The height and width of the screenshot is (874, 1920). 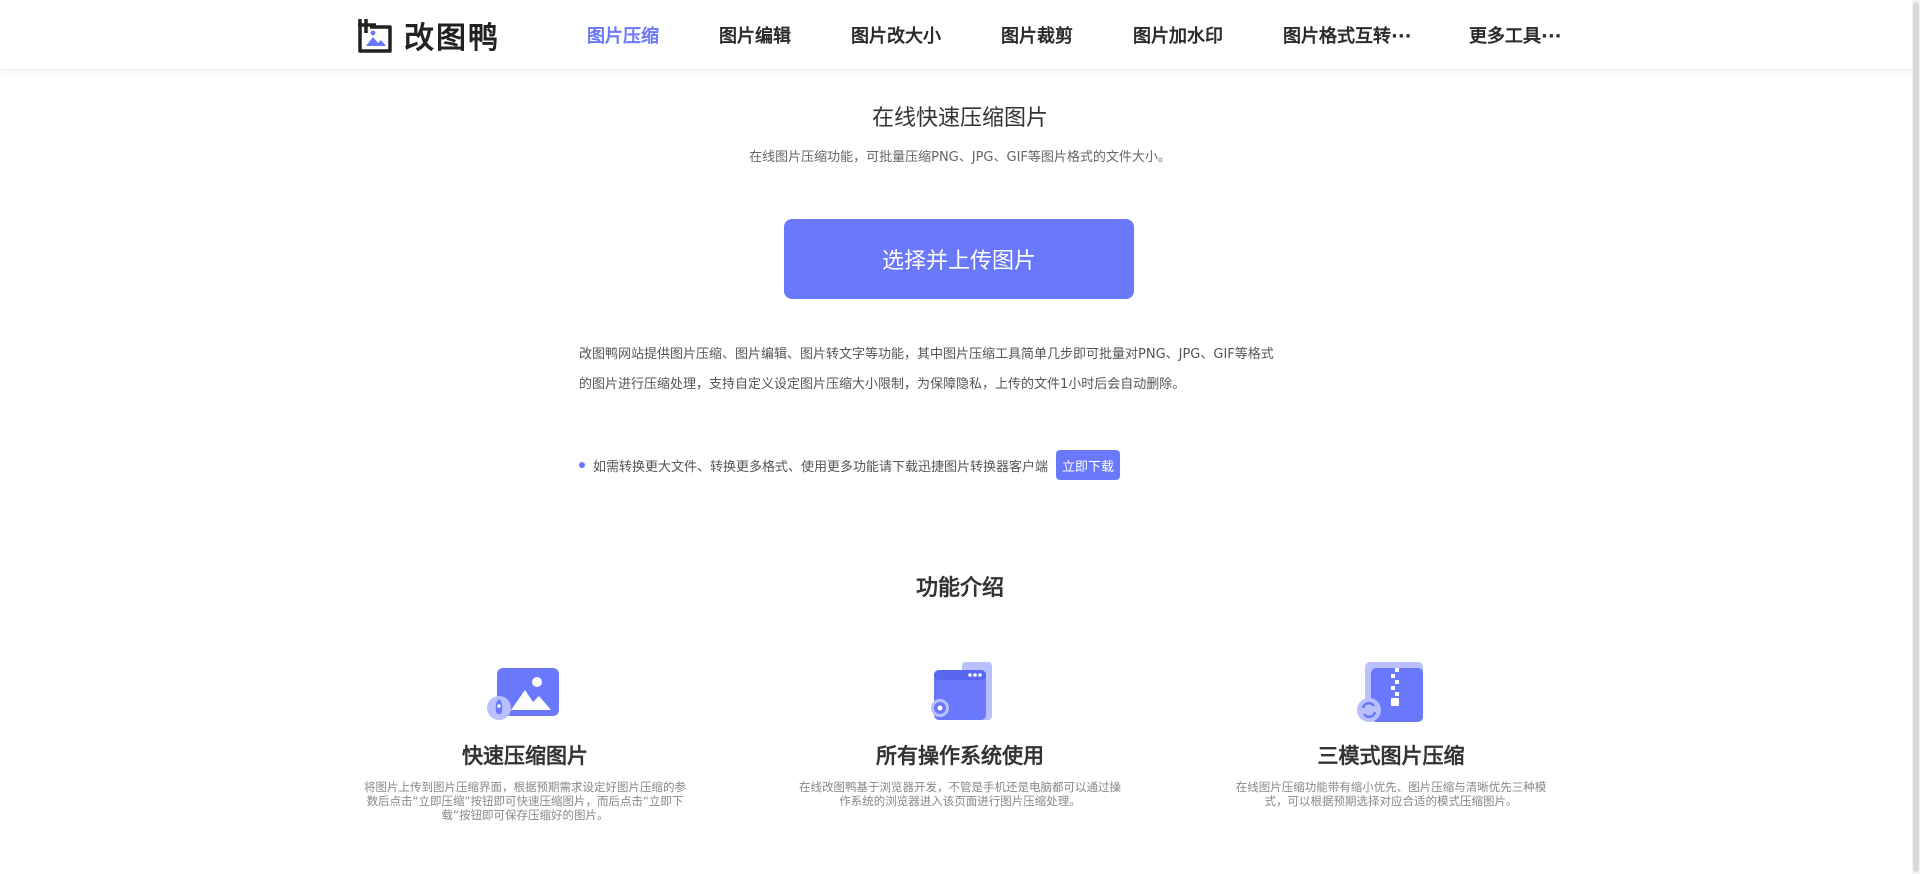 What do you see at coordinates (755, 35) in the screenshot?
I see `nav-item-edit: 图片编辑` at bounding box center [755, 35].